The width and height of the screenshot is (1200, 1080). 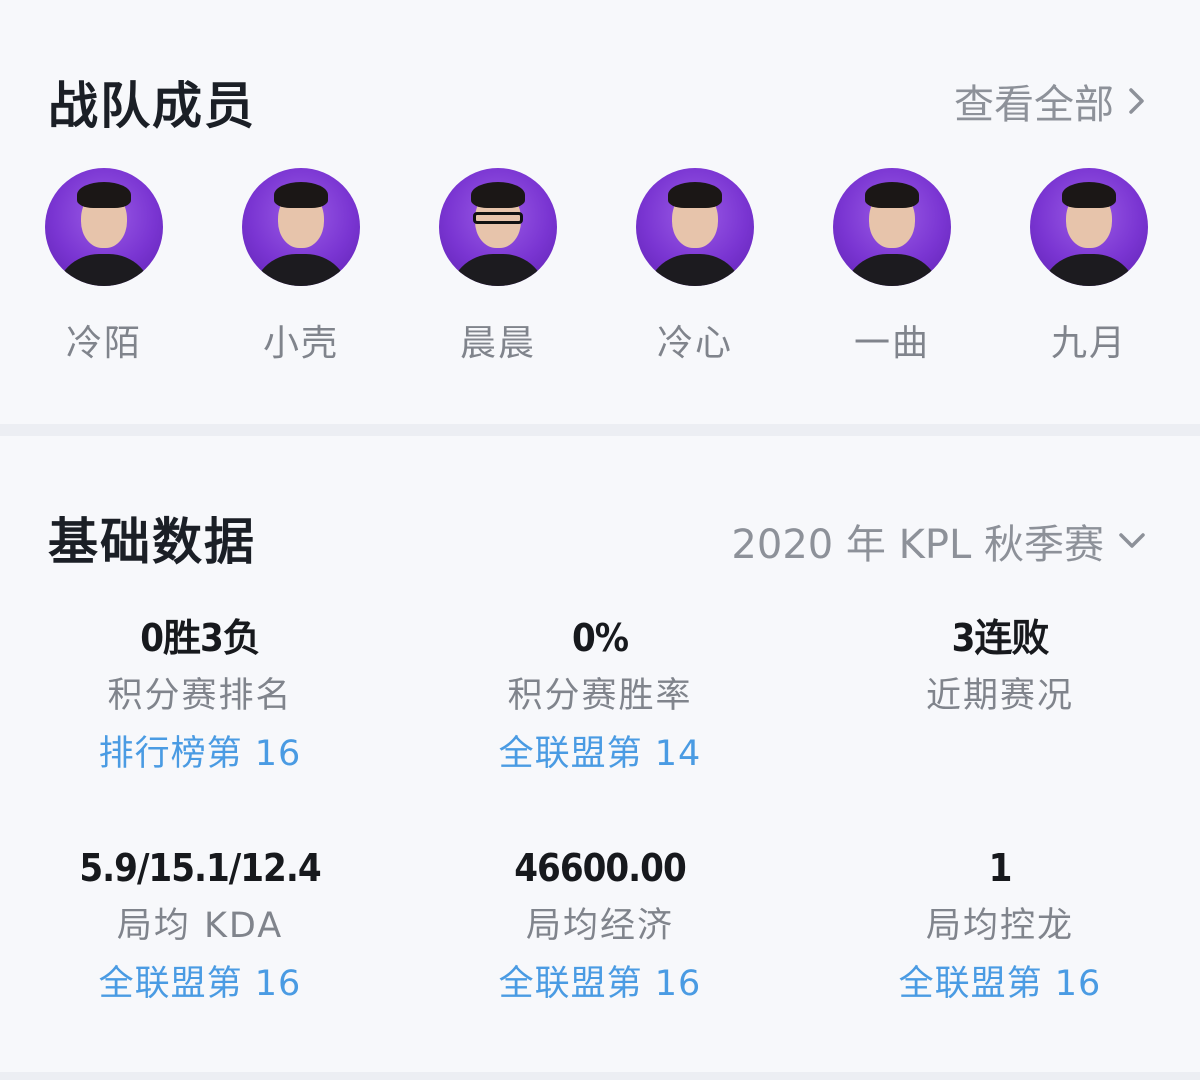 I want to click on member-card: 九月, so click(x=1089, y=267).